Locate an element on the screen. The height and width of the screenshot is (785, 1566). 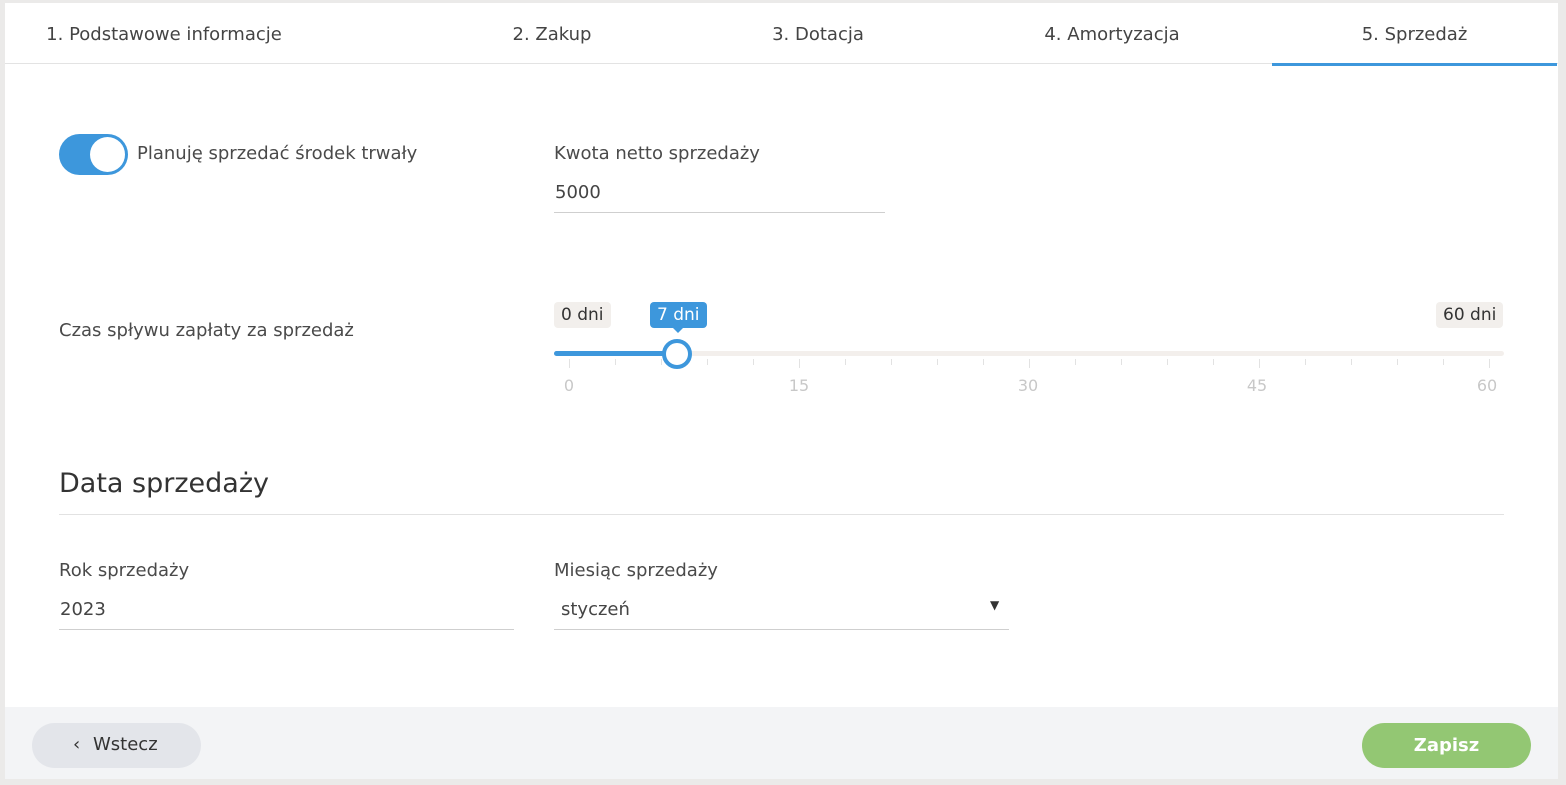
tick-label: 15 is located at coordinates (799, 385).